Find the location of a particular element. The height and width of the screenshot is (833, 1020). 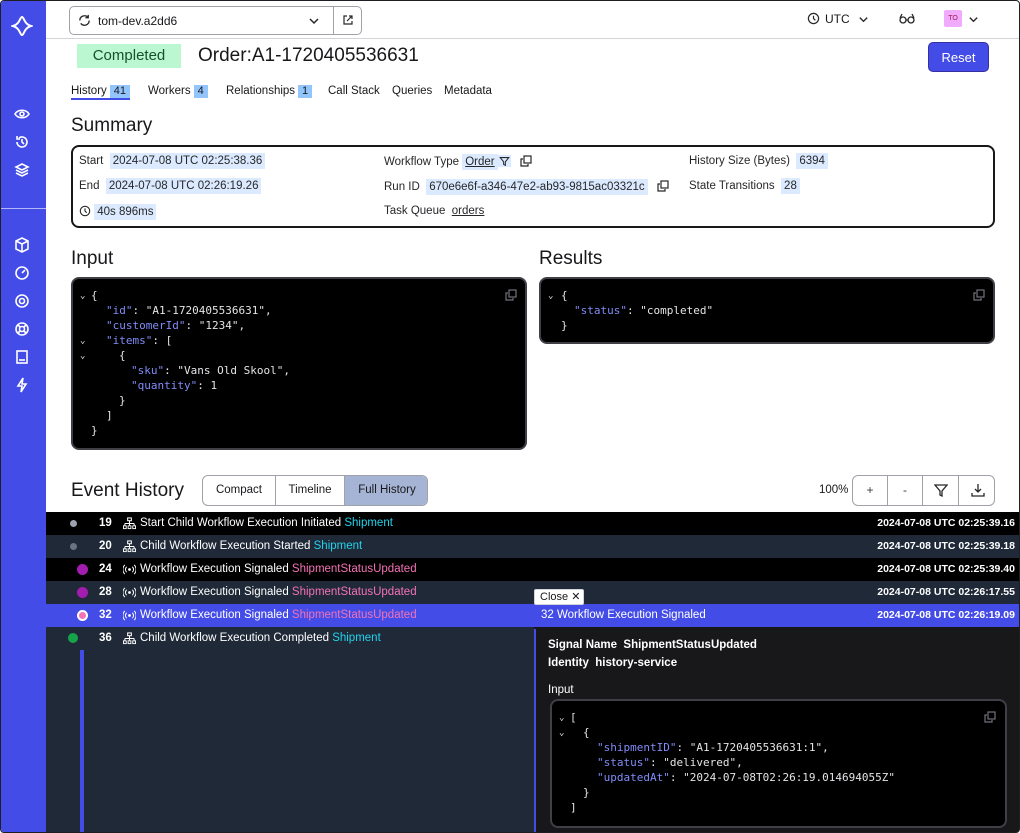

json-key: "quantity" is located at coordinates (164, 385).